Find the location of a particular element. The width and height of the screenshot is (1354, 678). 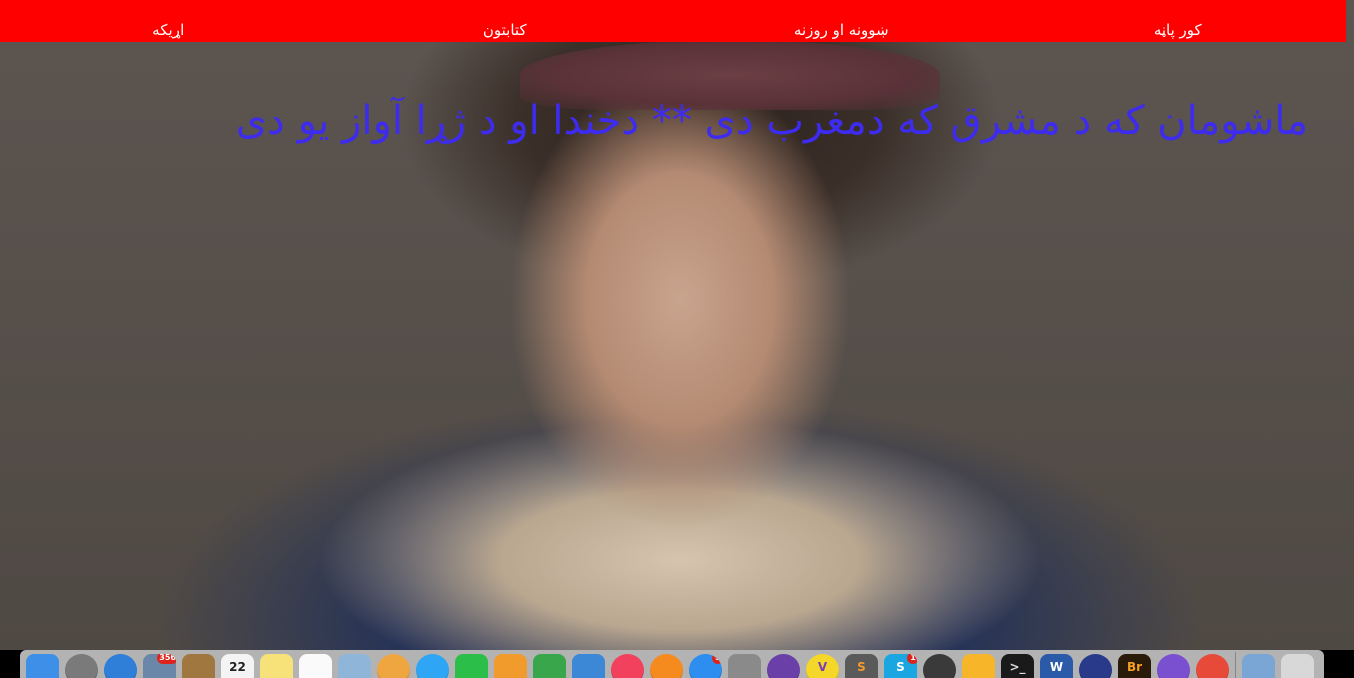

chrome-icon is located at coordinates (1212, 666).